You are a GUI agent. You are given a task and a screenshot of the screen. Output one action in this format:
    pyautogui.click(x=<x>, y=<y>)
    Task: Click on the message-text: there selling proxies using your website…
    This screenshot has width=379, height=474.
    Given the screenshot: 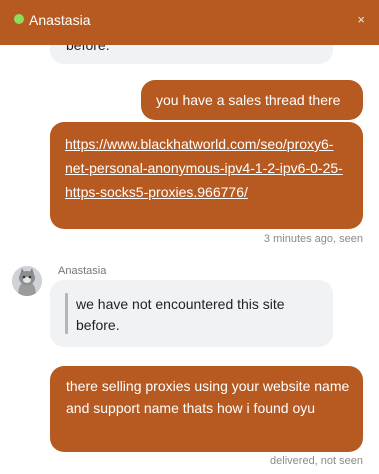 What is the action you would take?
    pyautogui.click(x=208, y=397)
    